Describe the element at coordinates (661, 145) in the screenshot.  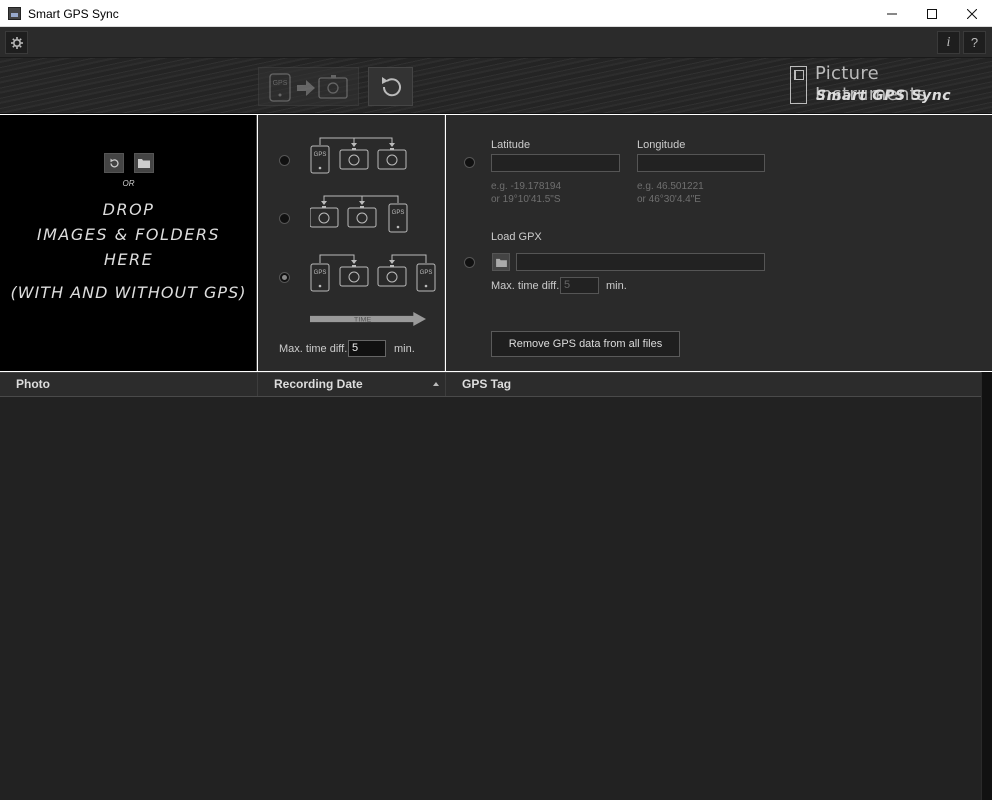
I see `longitude-label: Longitude` at that location.